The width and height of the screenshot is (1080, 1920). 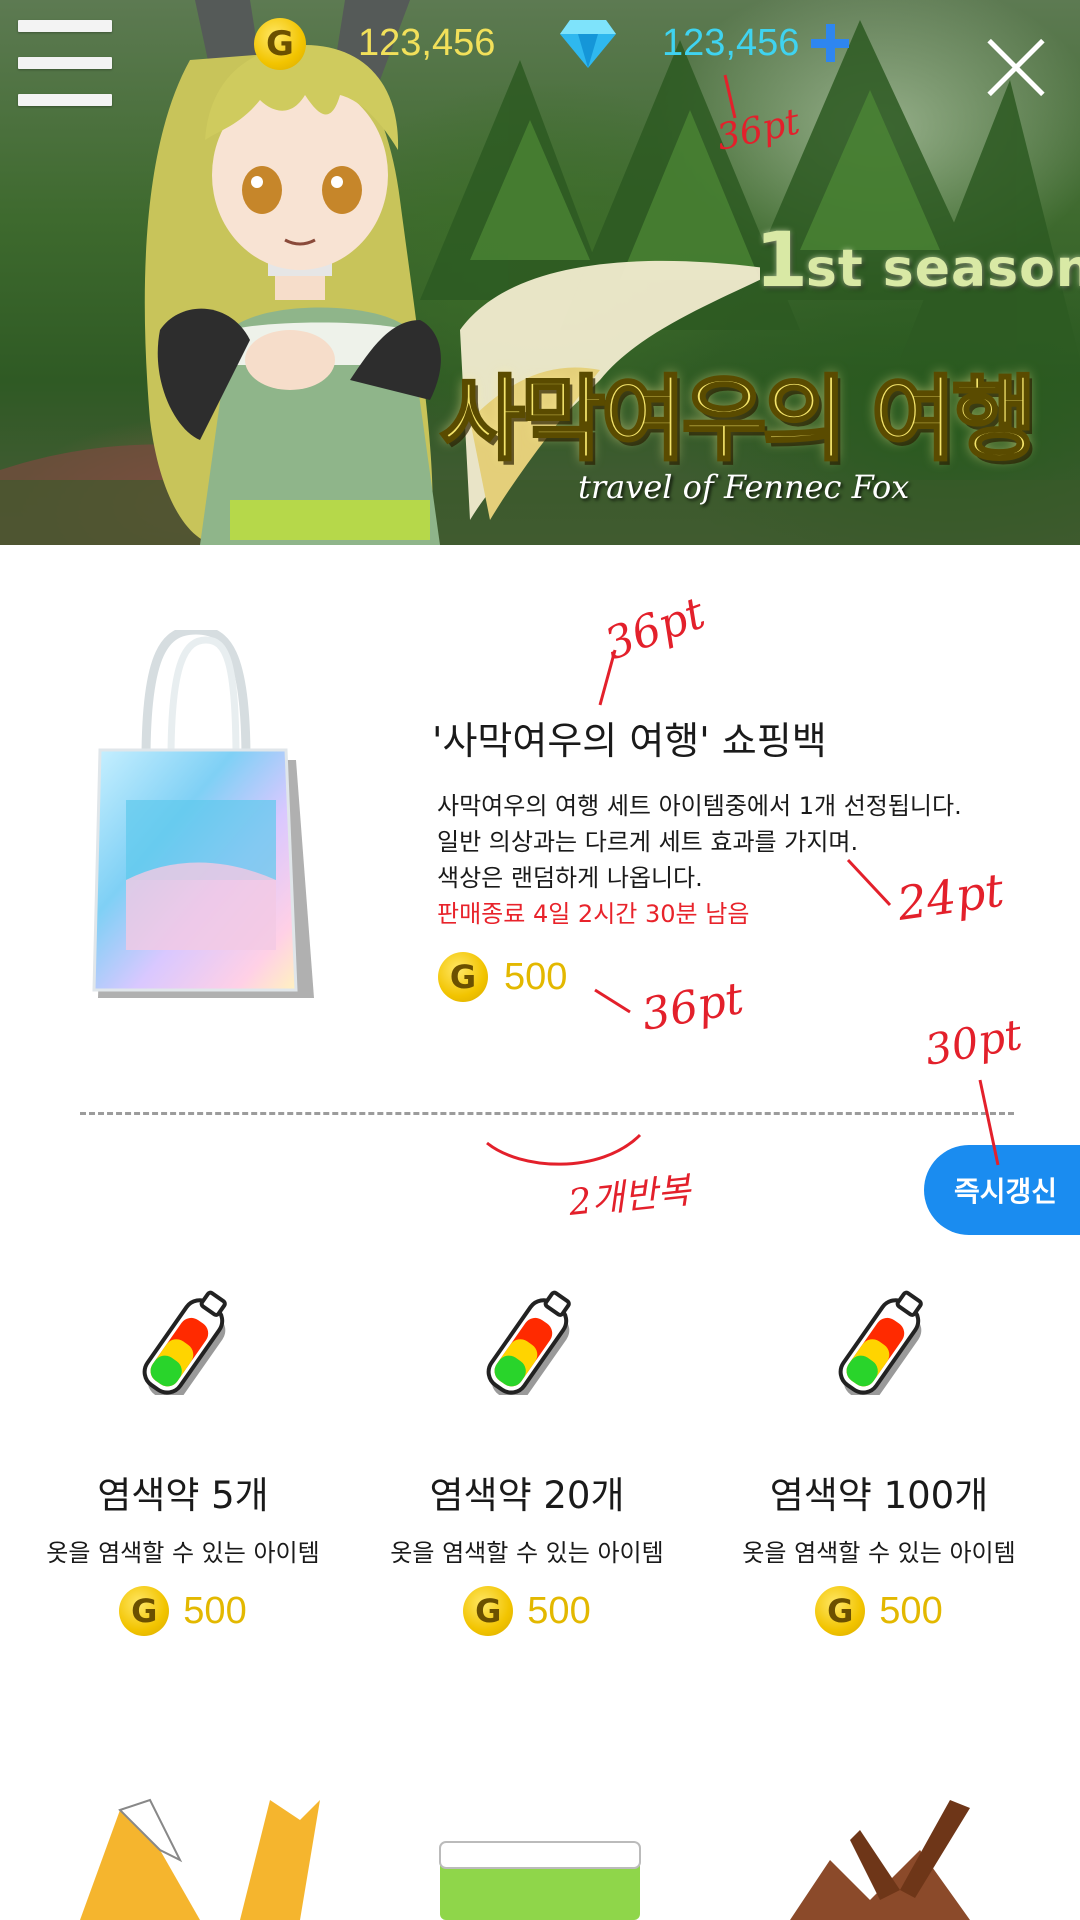 What do you see at coordinates (692, 1007) in the screenshot?
I see `annotation-price-size: 36pt` at bounding box center [692, 1007].